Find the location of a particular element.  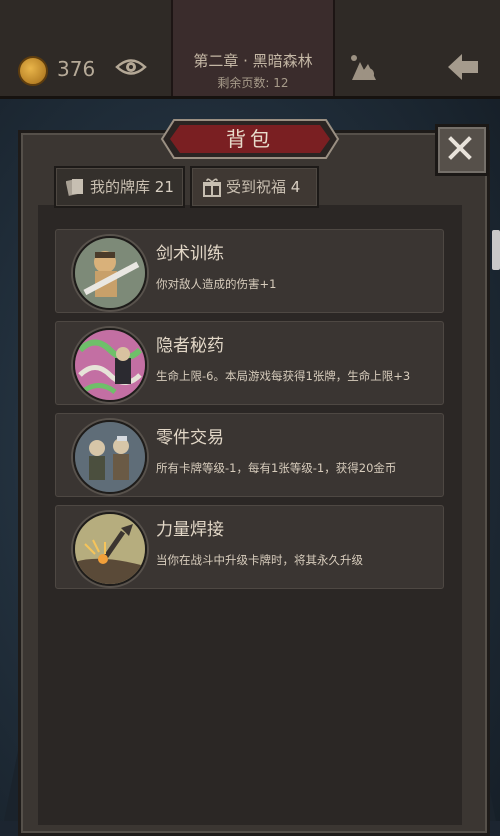

blessing-name: 力量焊接 is located at coordinates (190, 530).